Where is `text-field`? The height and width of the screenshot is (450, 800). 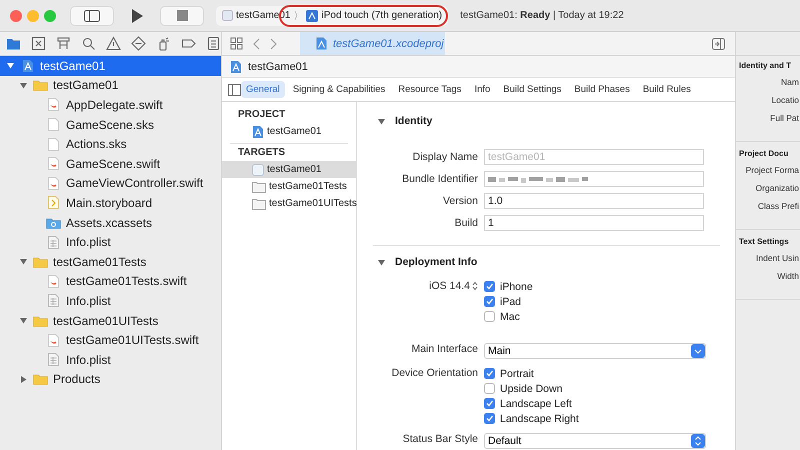 text-field is located at coordinates (594, 179).